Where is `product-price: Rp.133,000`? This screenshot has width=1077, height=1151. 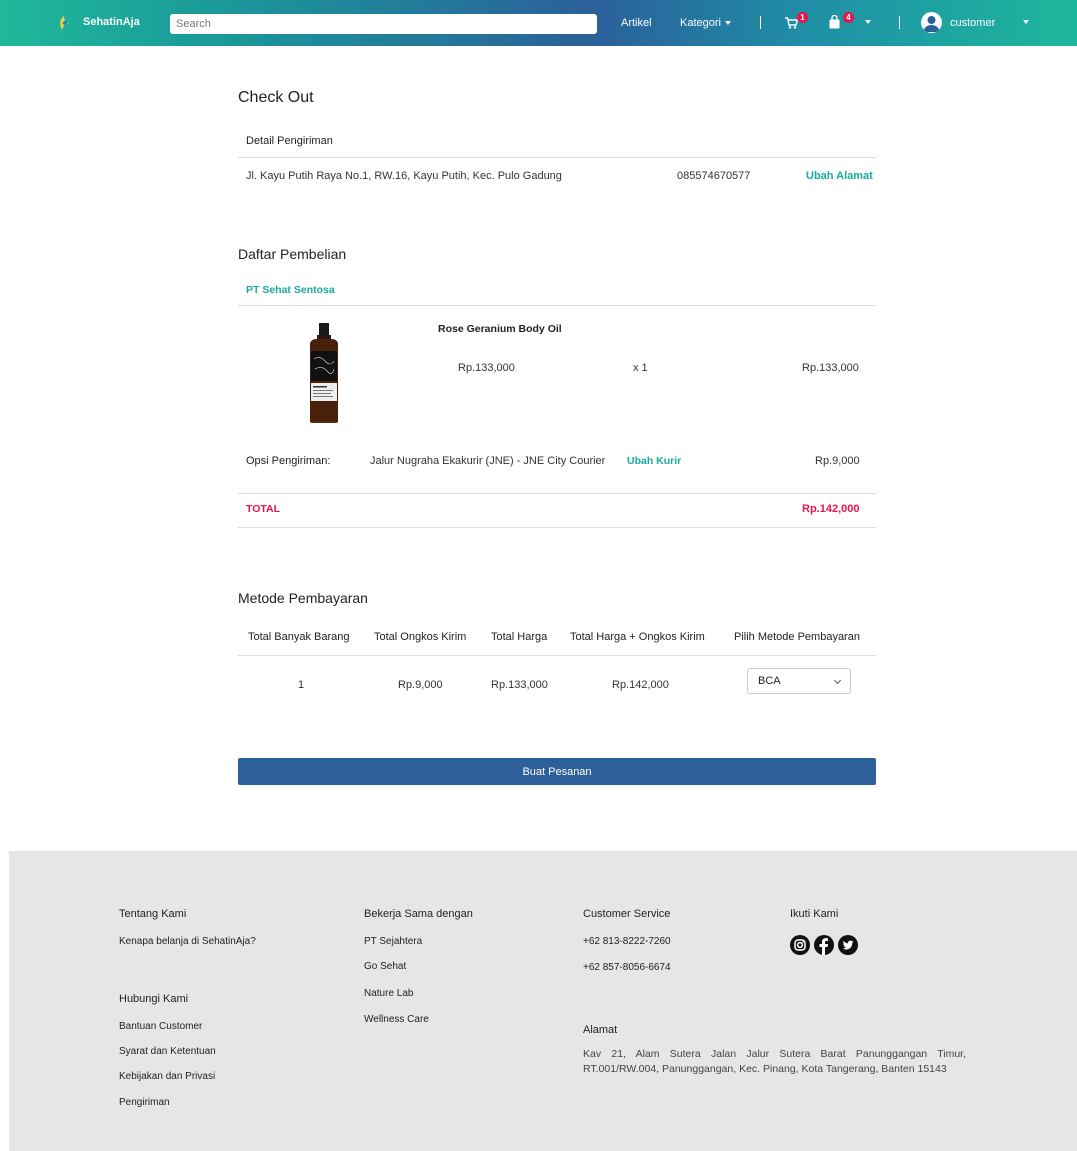
product-price: Rp.133,000 is located at coordinates (486, 368).